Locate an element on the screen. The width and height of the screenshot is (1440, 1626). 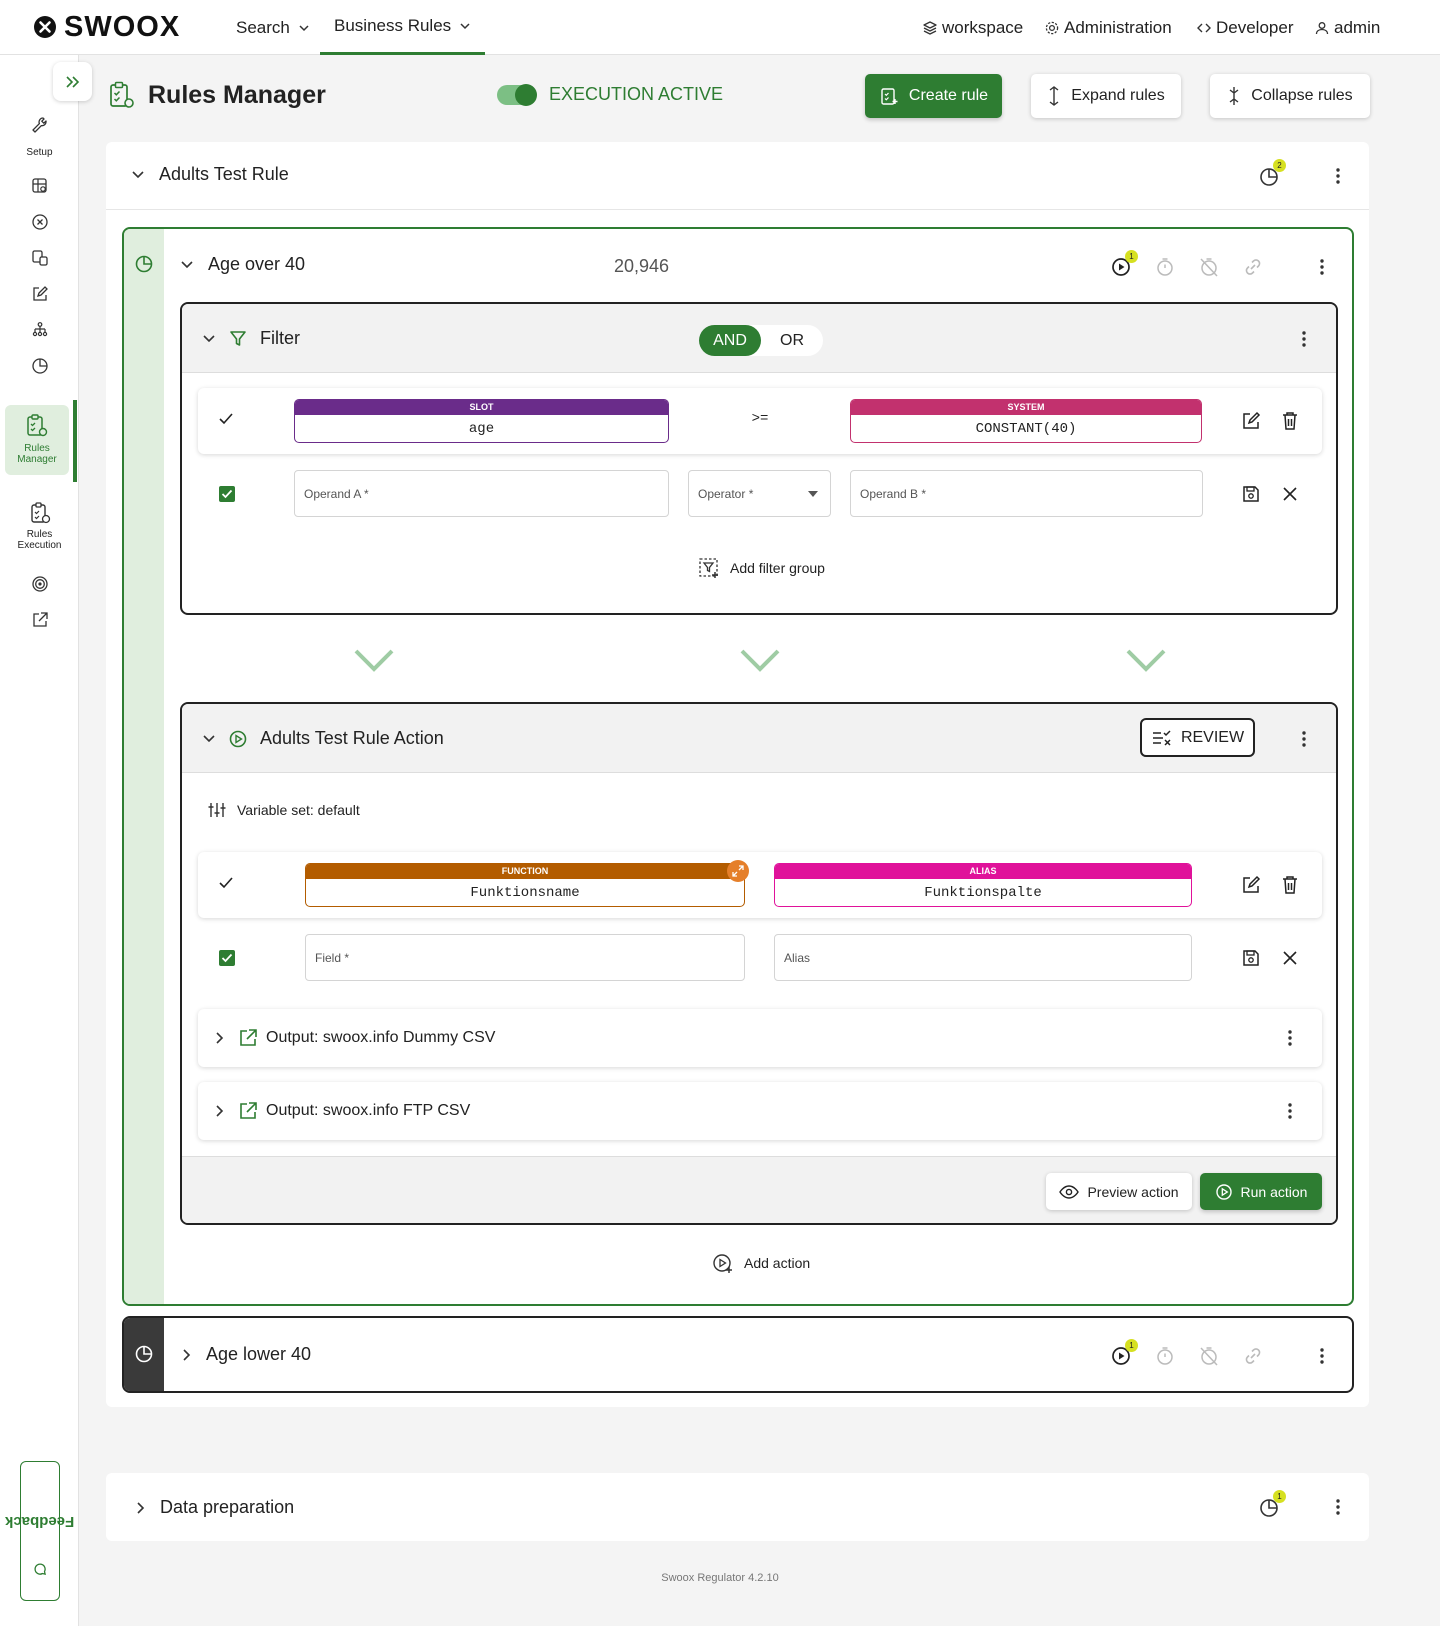
review-label: REVIEW is located at coordinates (1212, 737).